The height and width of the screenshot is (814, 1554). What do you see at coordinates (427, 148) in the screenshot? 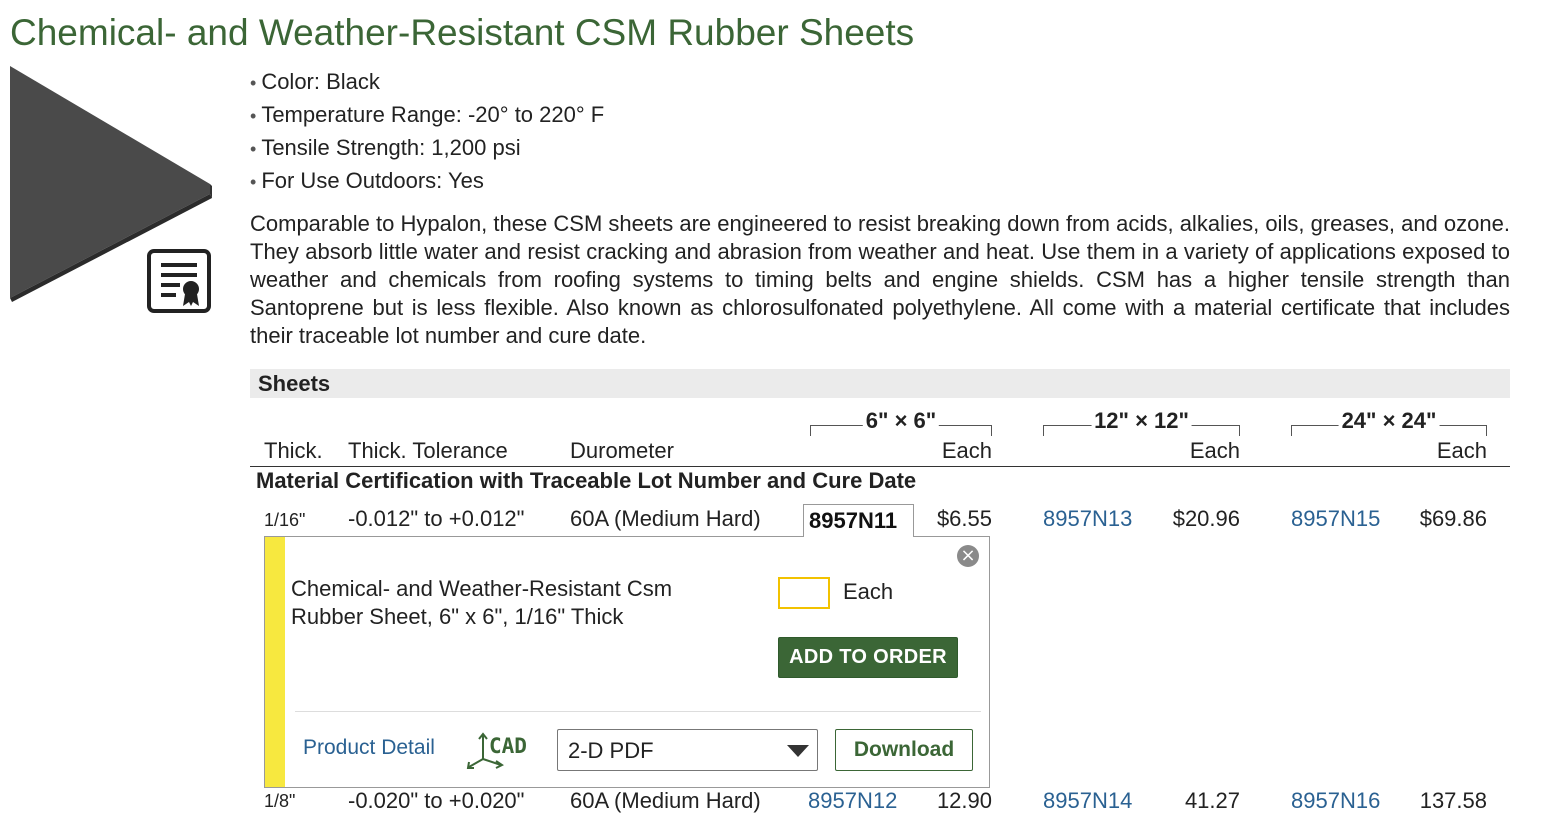
I see `spec-item: Tensile Strength: 1,200 psi` at bounding box center [427, 148].